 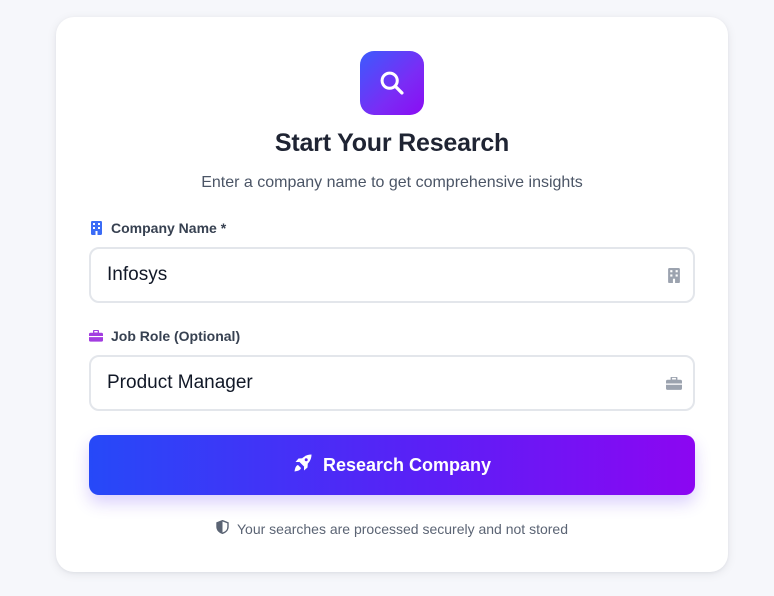 I want to click on job-role-field, so click(x=392, y=383).